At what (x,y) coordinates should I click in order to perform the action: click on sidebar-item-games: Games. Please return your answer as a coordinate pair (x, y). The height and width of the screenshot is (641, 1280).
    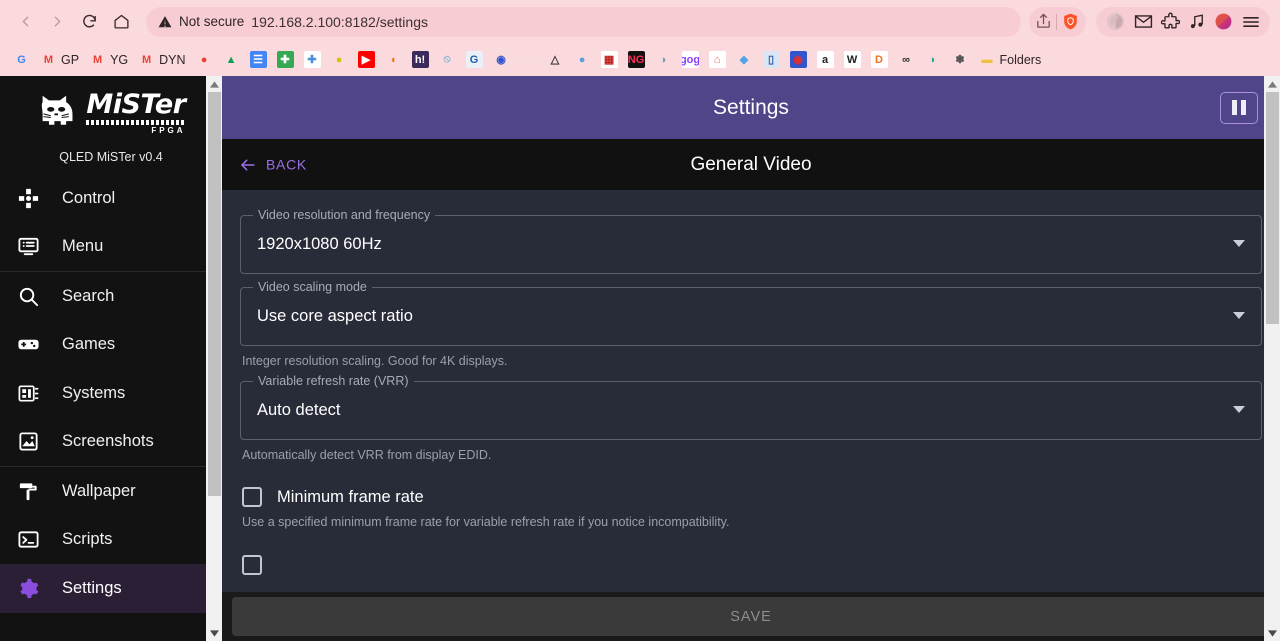
    Looking at the image, I should click on (111, 345).